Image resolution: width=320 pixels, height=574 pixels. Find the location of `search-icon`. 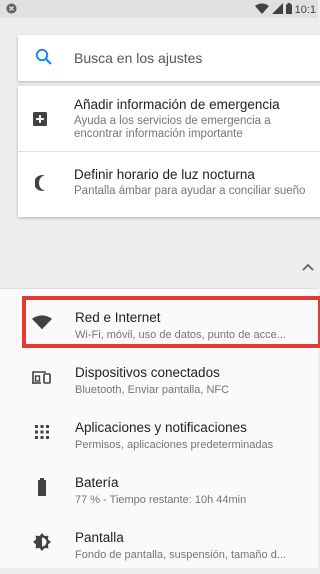

search-icon is located at coordinates (44, 59).